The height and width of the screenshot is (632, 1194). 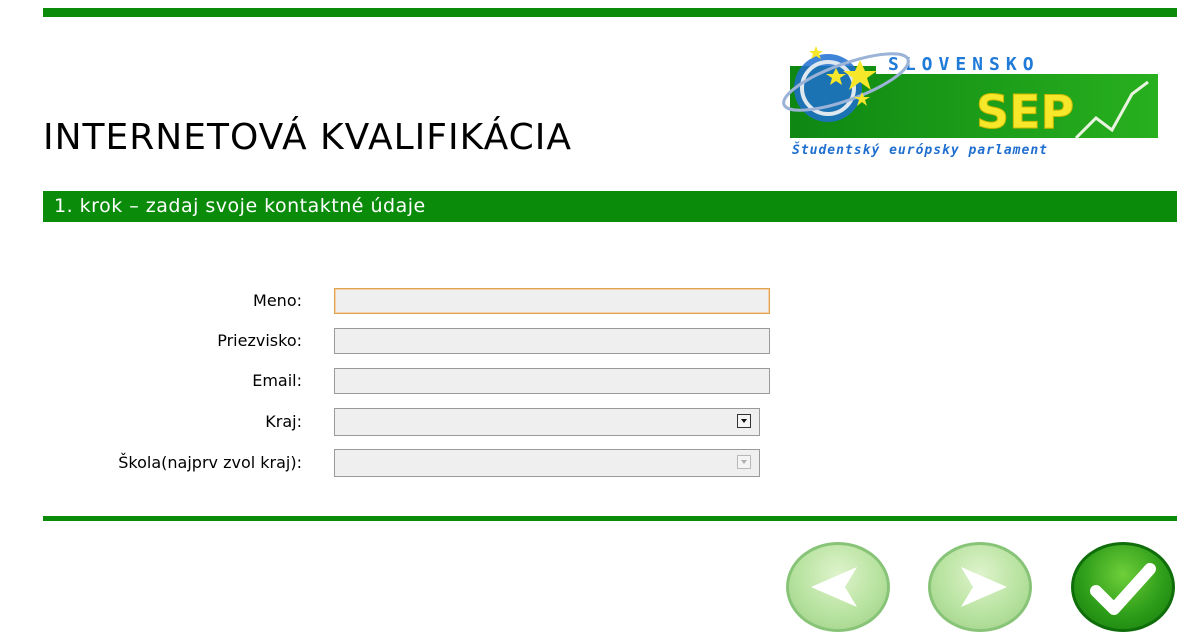 What do you see at coordinates (552, 301) in the screenshot?
I see `meno-input` at bounding box center [552, 301].